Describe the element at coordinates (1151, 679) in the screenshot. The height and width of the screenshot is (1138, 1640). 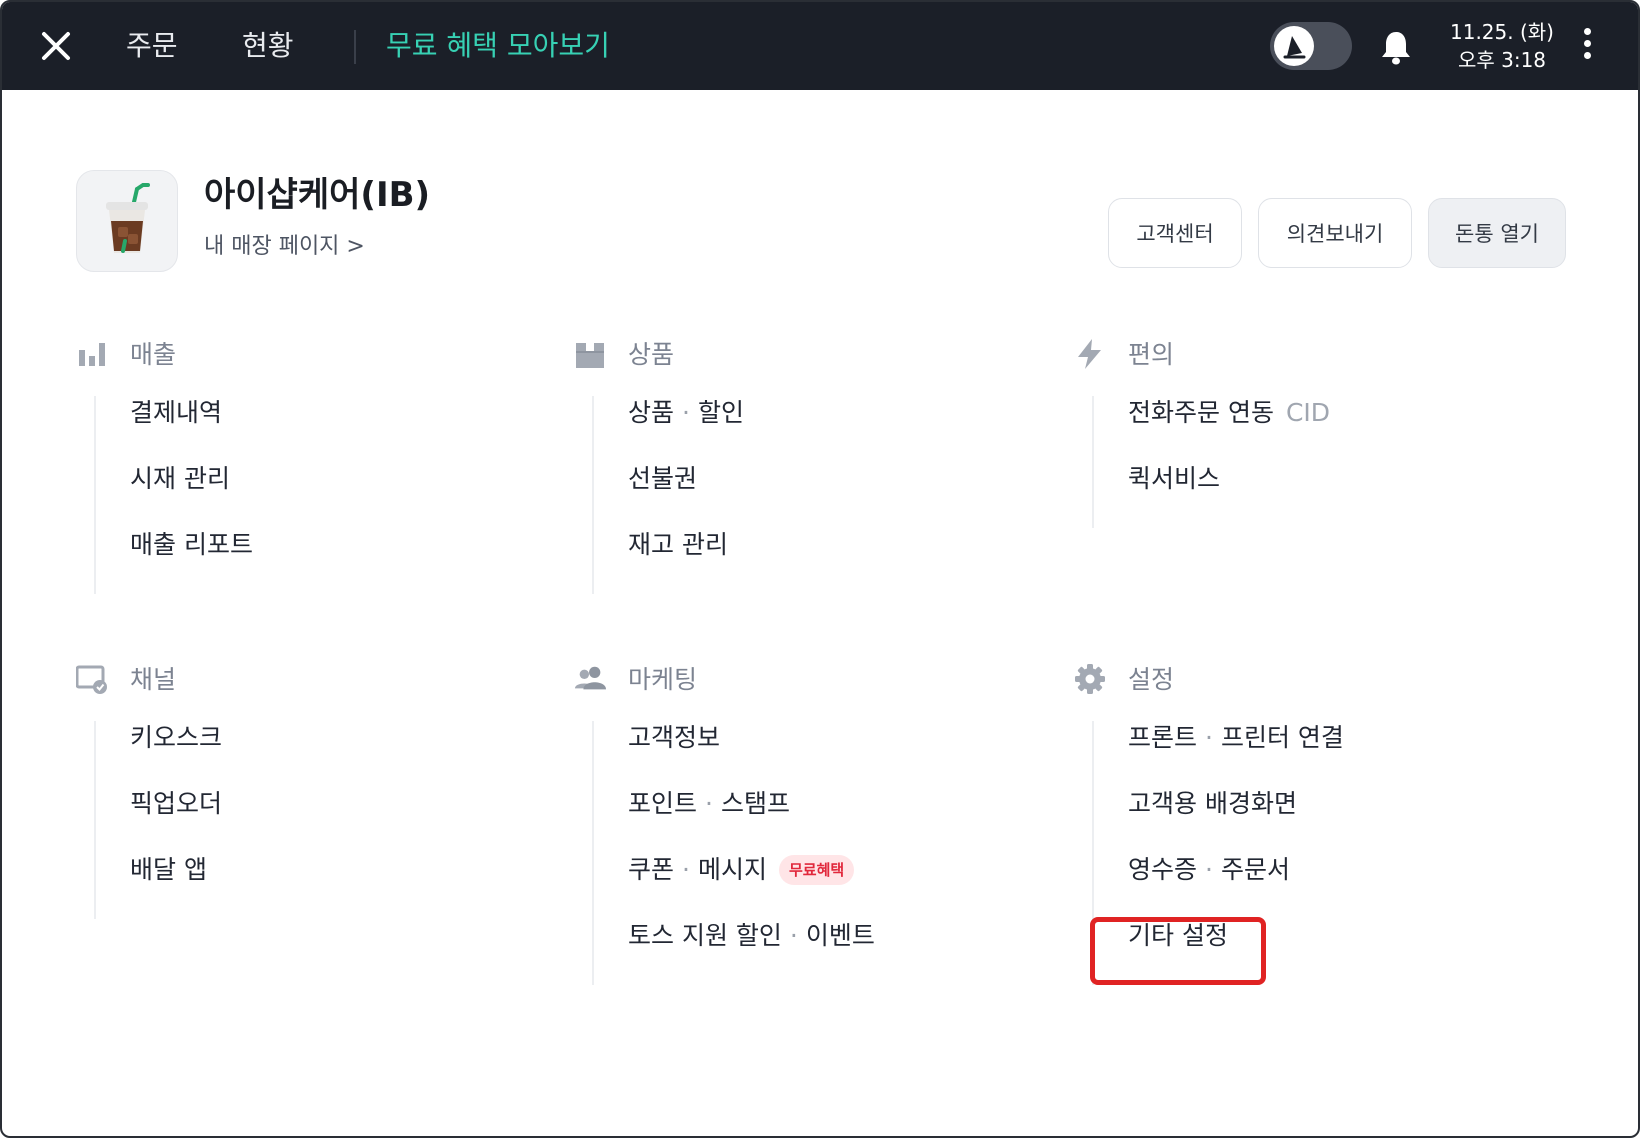
I see `section-title: 설정` at that location.